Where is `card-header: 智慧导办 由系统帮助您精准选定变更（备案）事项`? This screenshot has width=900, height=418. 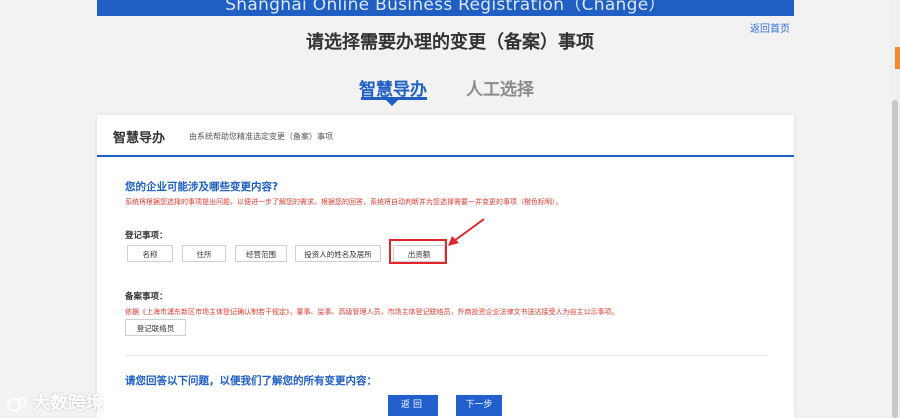 card-header: 智慧导办 由系统帮助您精准选定变更（备案）事项 is located at coordinates (445, 135).